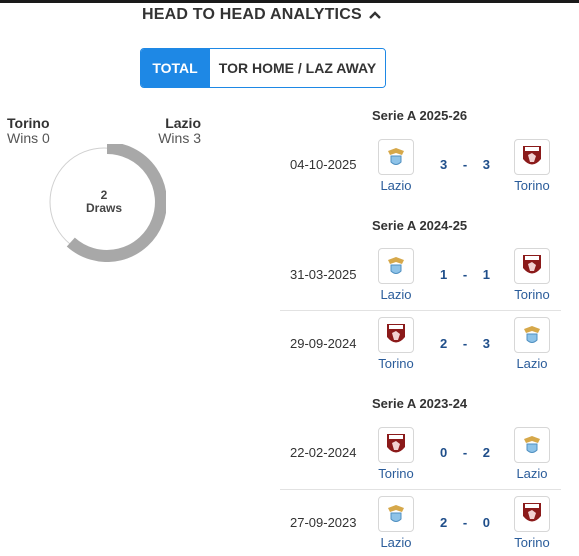 The image size is (579, 556). What do you see at coordinates (104, 208) in the screenshot?
I see `draws-text: Draws` at bounding box center [104, 208].